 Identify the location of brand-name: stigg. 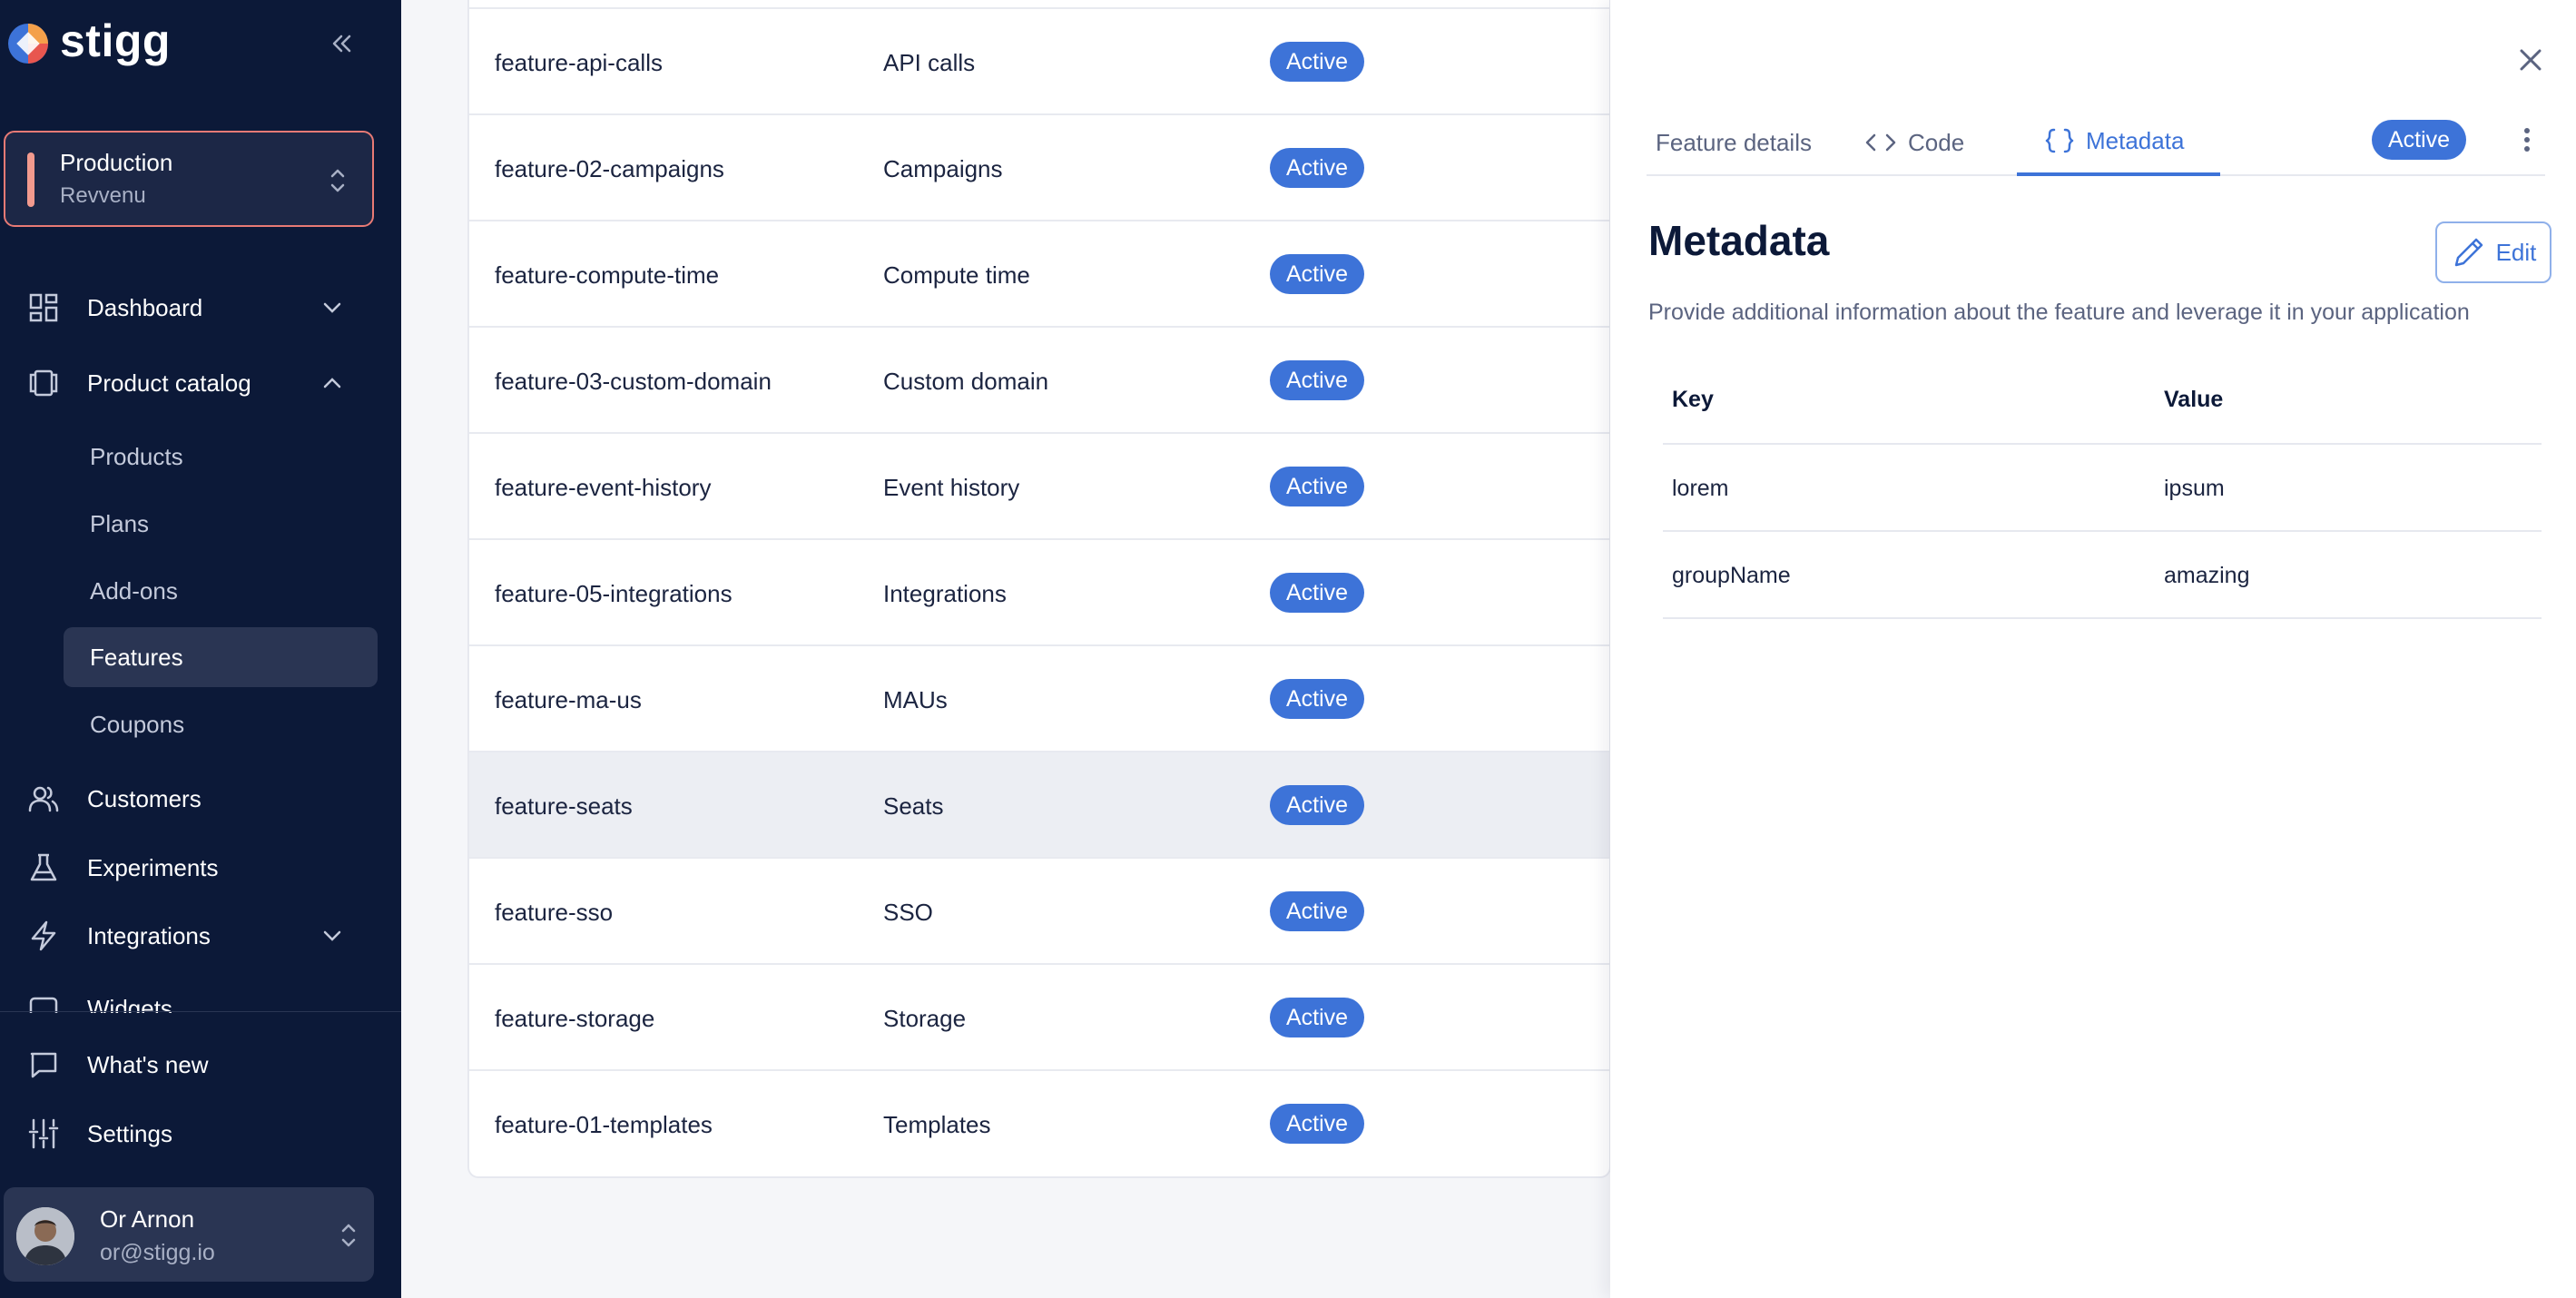
(115, 40).